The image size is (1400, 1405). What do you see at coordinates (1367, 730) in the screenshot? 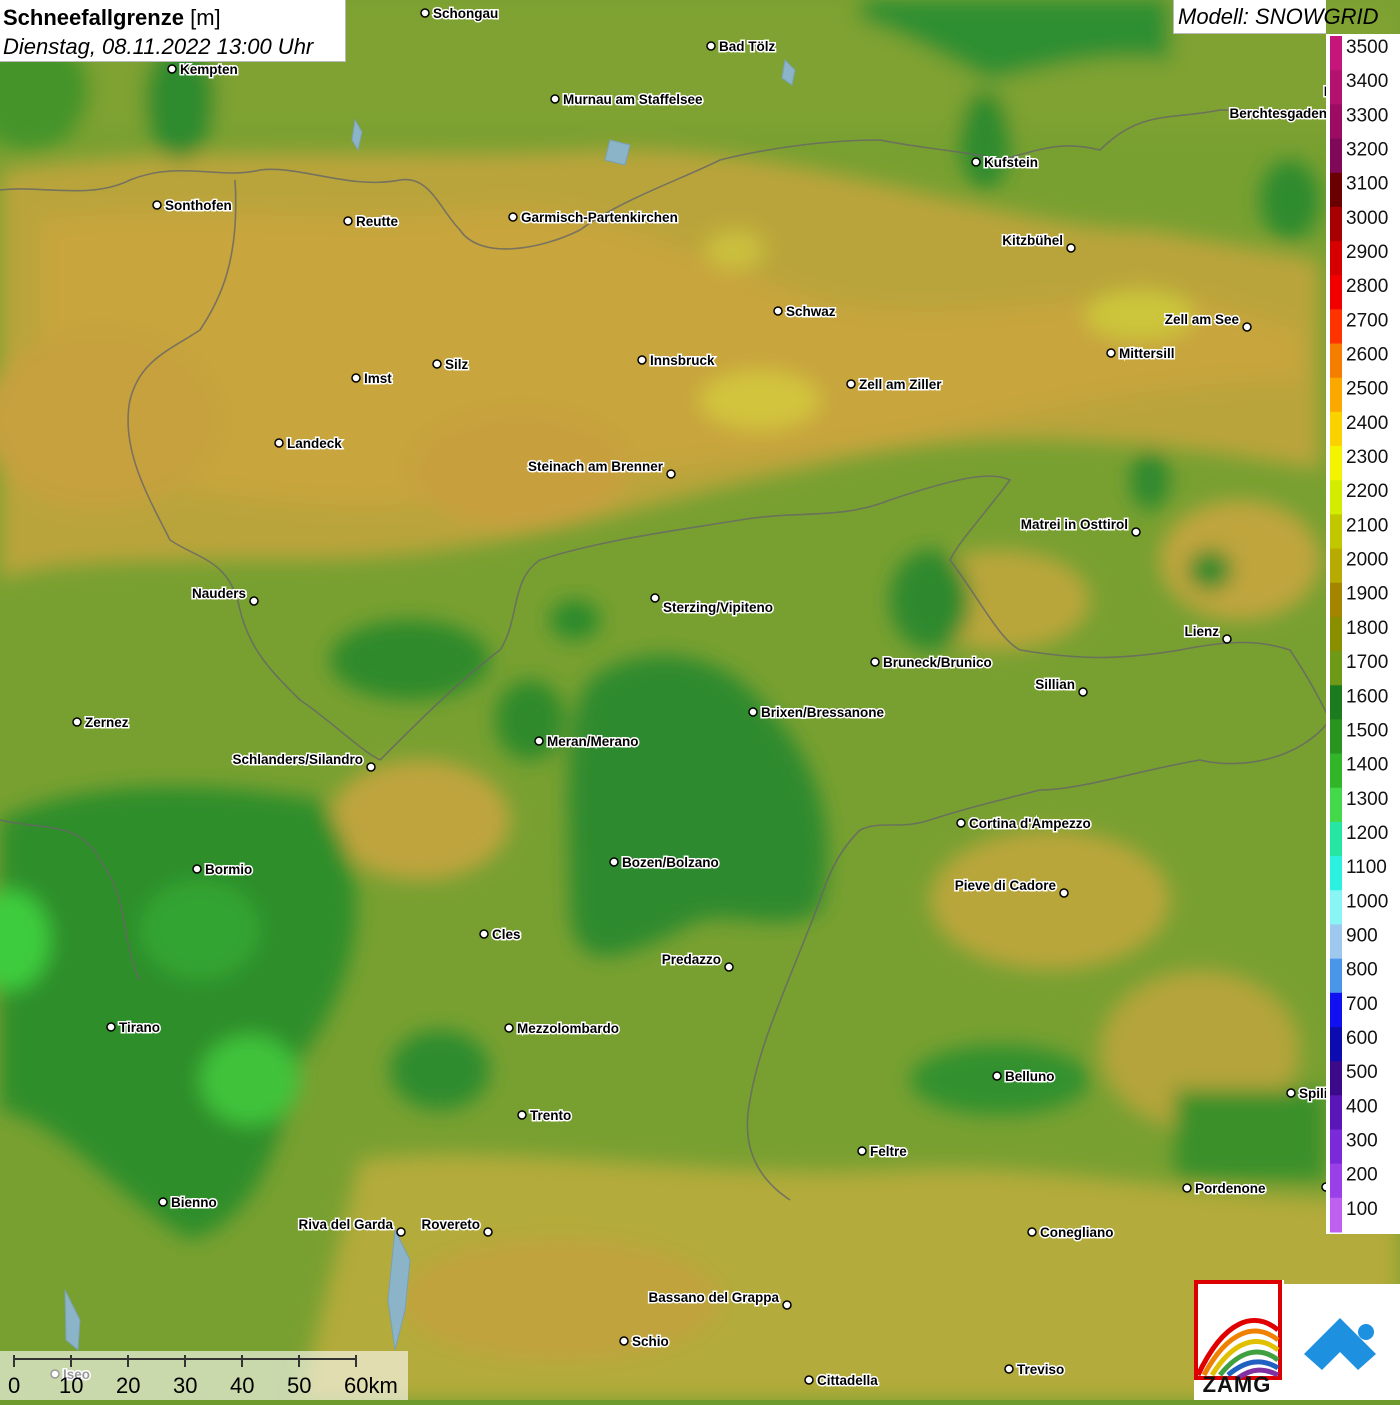
I see `legend-label-1500: 1500` at bounding box center [1367, 730].